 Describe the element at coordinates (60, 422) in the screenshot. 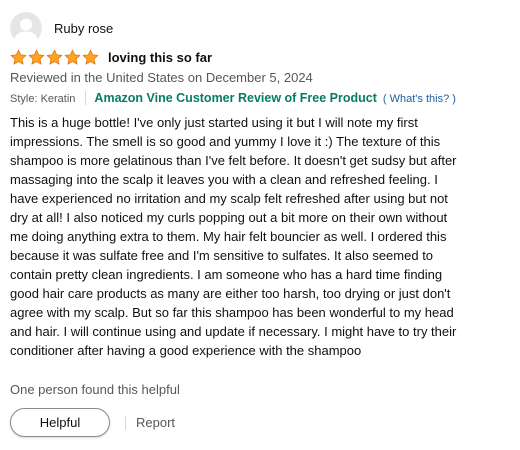

I see `helpful-button: Helpful` at that location.